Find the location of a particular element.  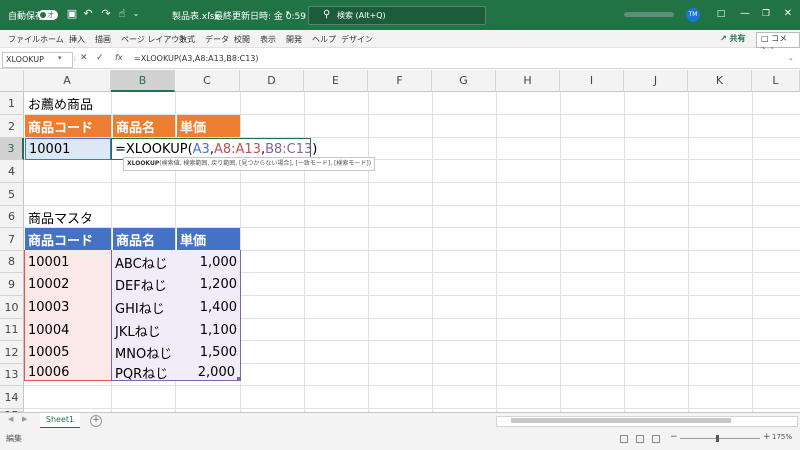

insert-function-icon: fx is located at coordinates (119, 57).